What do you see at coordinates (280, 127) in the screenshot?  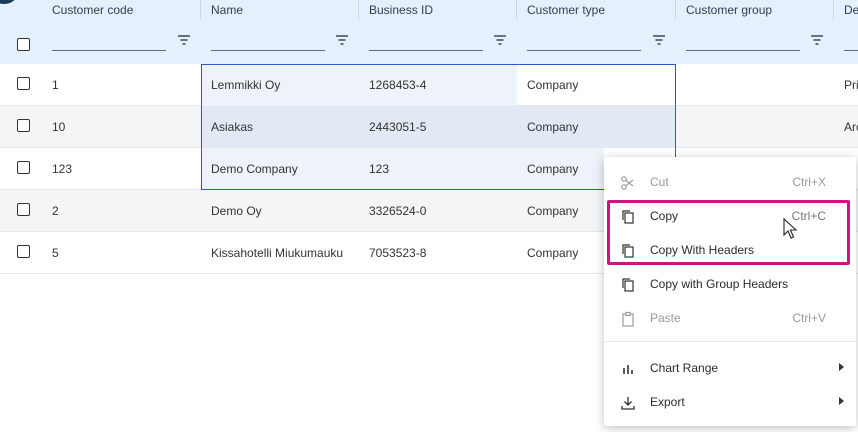 I see `cell-name: Asiakas` at bounding box center [280, 127].